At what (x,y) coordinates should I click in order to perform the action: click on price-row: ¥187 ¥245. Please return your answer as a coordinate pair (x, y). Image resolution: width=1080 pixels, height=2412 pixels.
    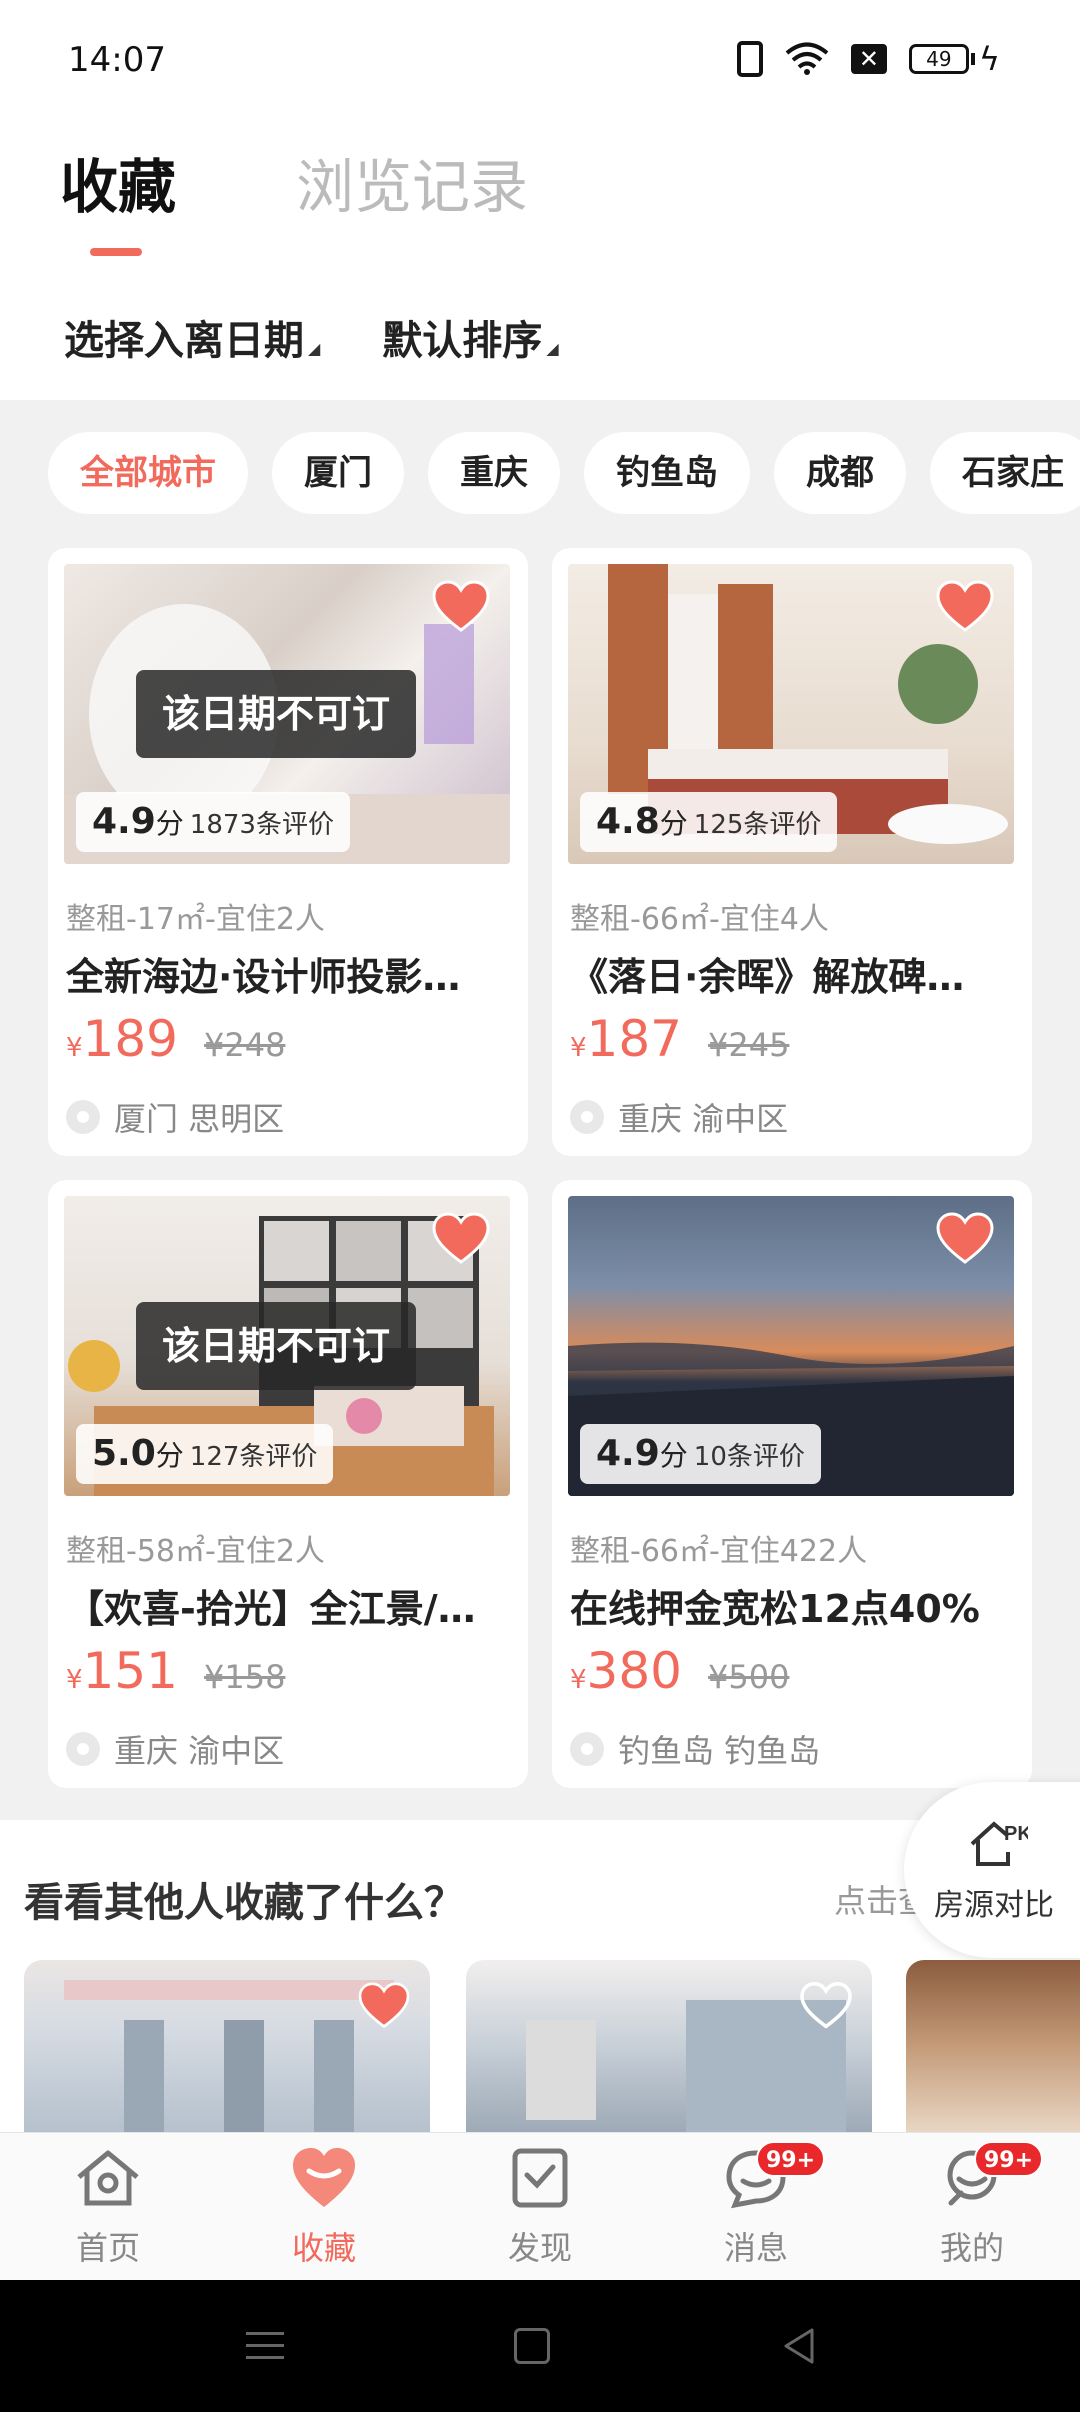
    Looking at the image, I should click on (679, 1039).